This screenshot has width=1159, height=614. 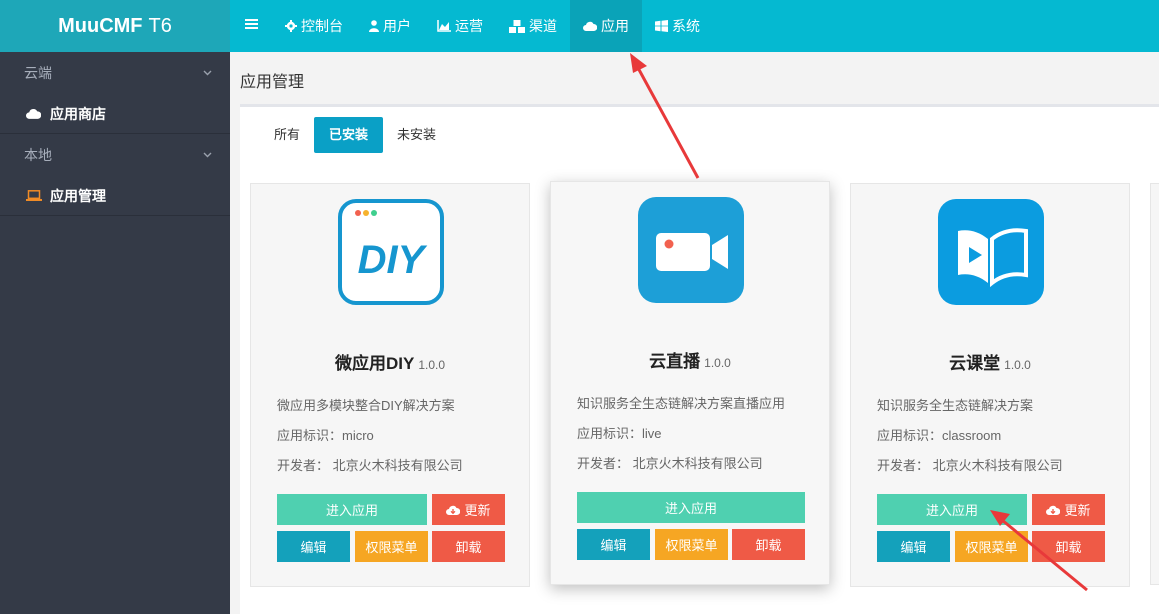 I want to click on sidebar-group-label: 本地, so click(x=38, y=155).